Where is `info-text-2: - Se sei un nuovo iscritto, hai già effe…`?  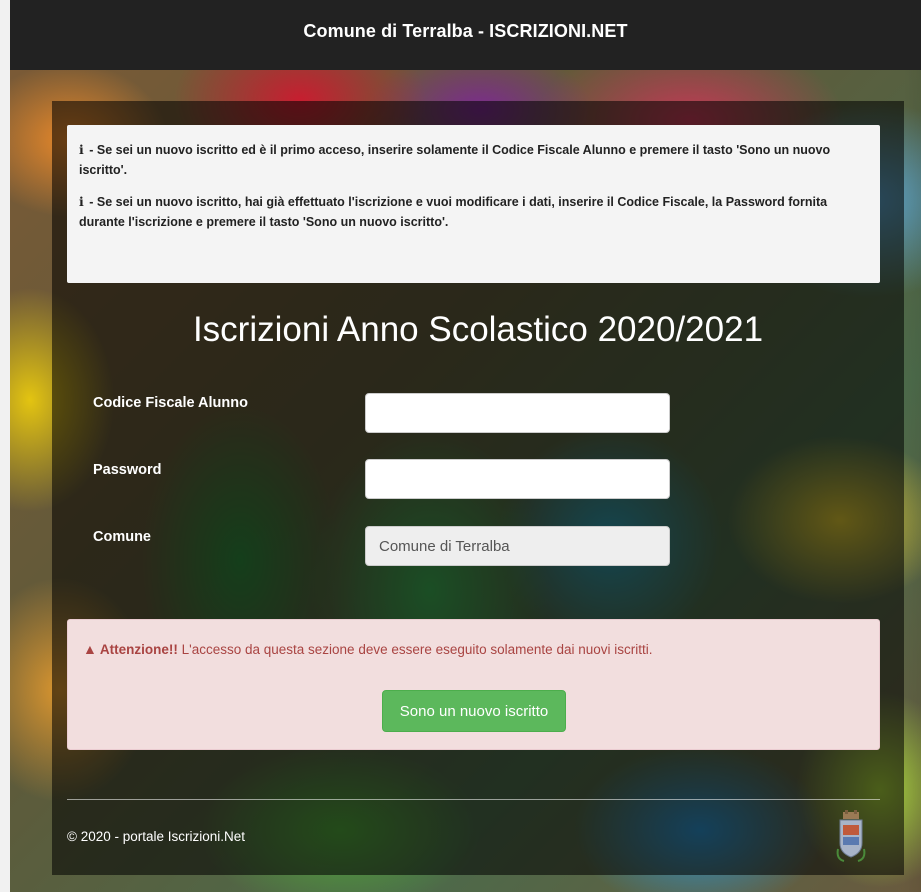 info-text-2: - Se sei un nuovo iscritto, hai già effe… is located at coordinates (453, 212).